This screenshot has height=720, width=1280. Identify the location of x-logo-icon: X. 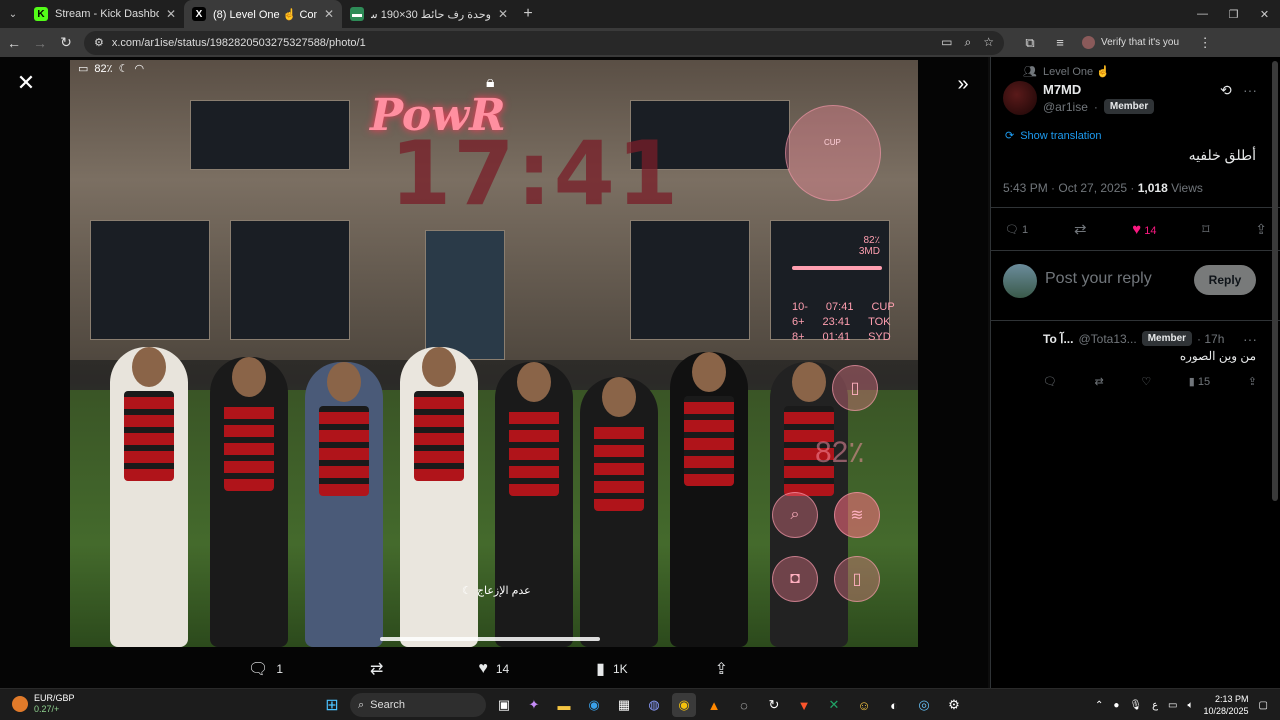
(199, 14).